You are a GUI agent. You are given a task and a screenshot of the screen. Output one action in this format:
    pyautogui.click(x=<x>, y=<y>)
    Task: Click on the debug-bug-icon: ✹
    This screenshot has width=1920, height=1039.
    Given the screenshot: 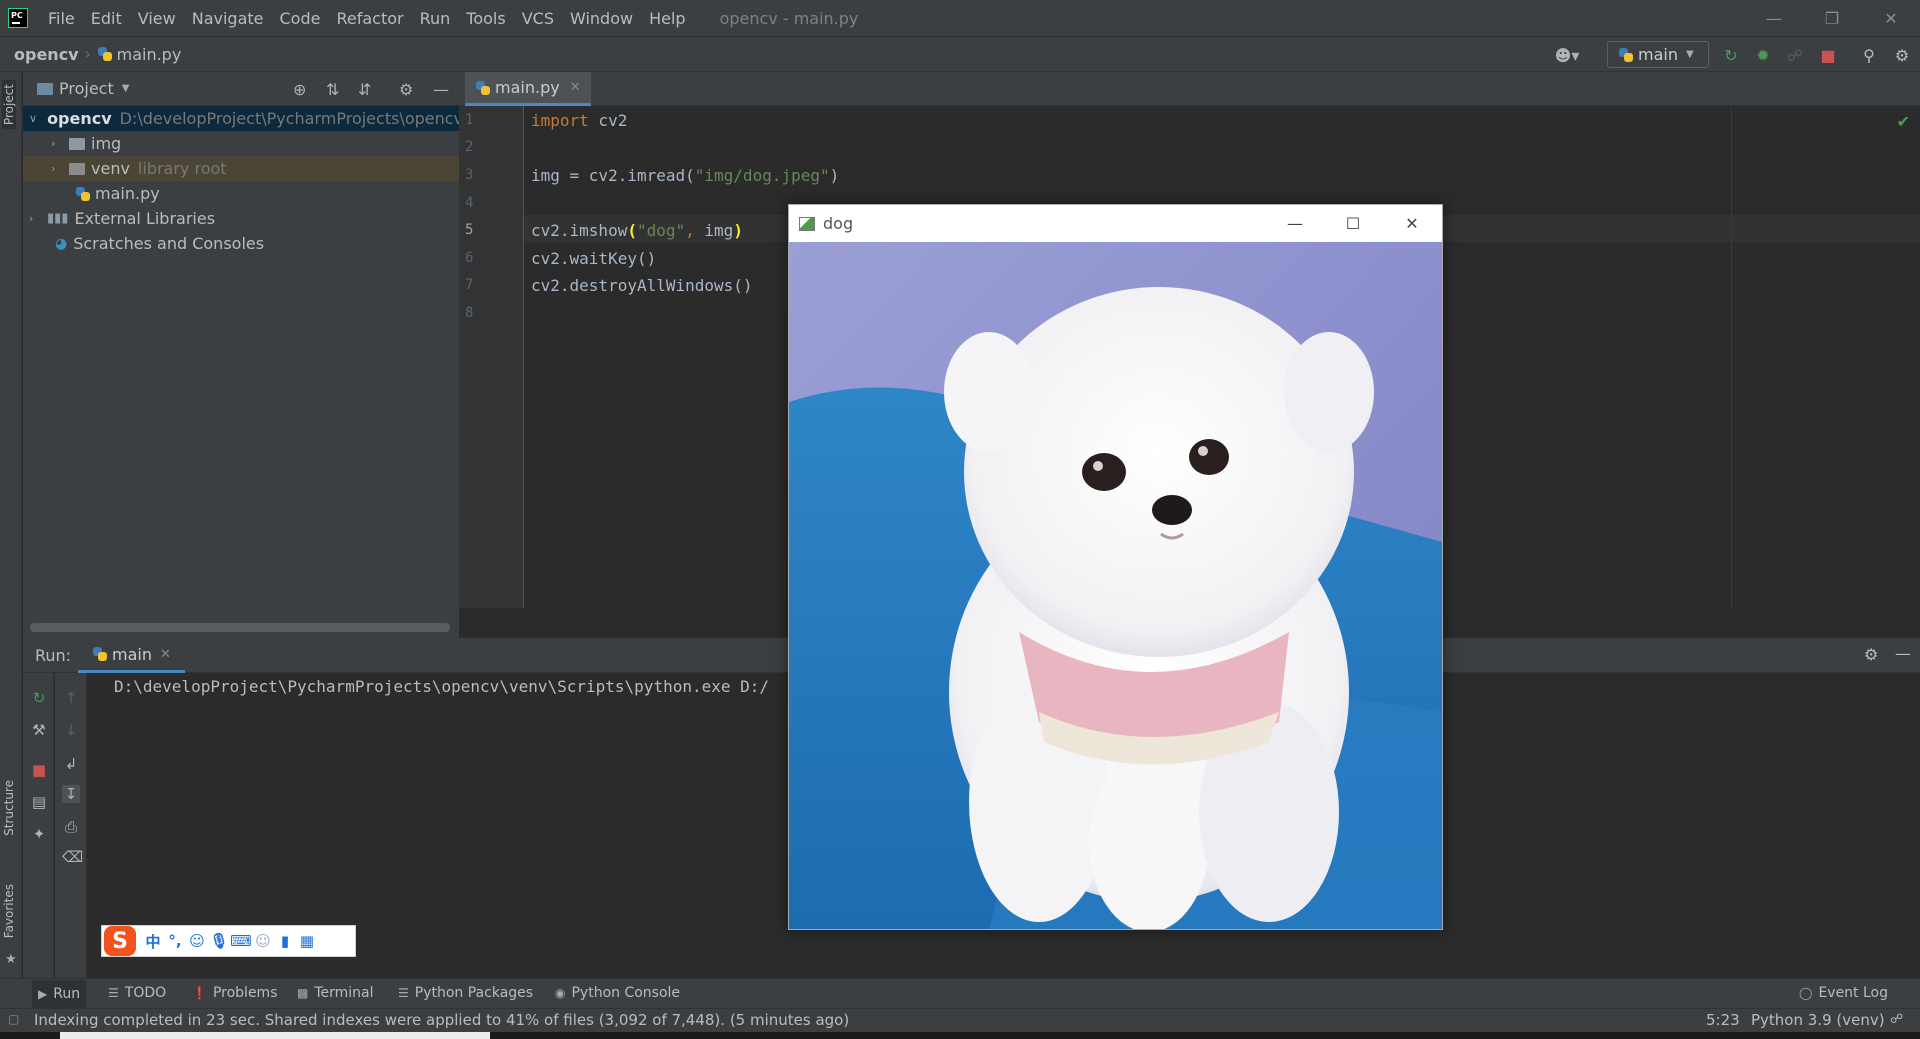 What is the action you would take?
    pyautogui.click(x=1763, y=55)
    